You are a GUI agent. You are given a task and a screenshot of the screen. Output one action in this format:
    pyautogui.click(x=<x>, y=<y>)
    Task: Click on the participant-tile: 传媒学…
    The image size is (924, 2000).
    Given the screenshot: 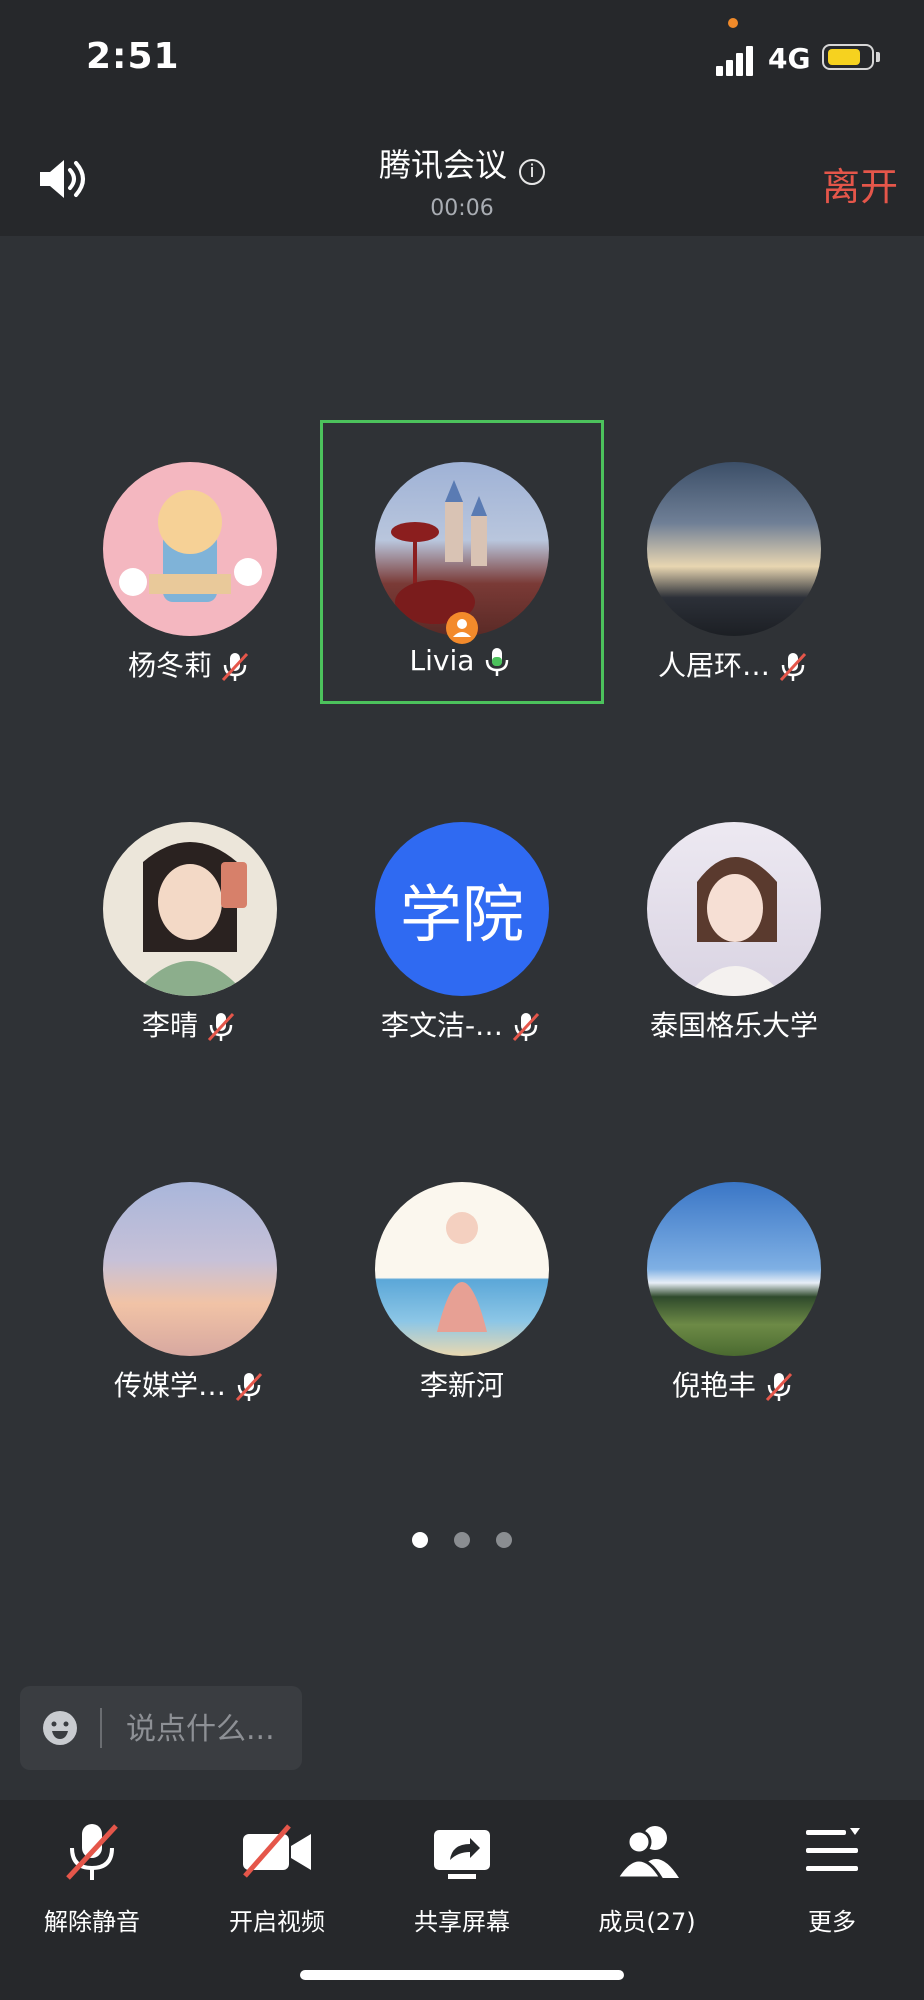 What is the action you would take?
    pyautogui.click(x=190, y=1277)
    